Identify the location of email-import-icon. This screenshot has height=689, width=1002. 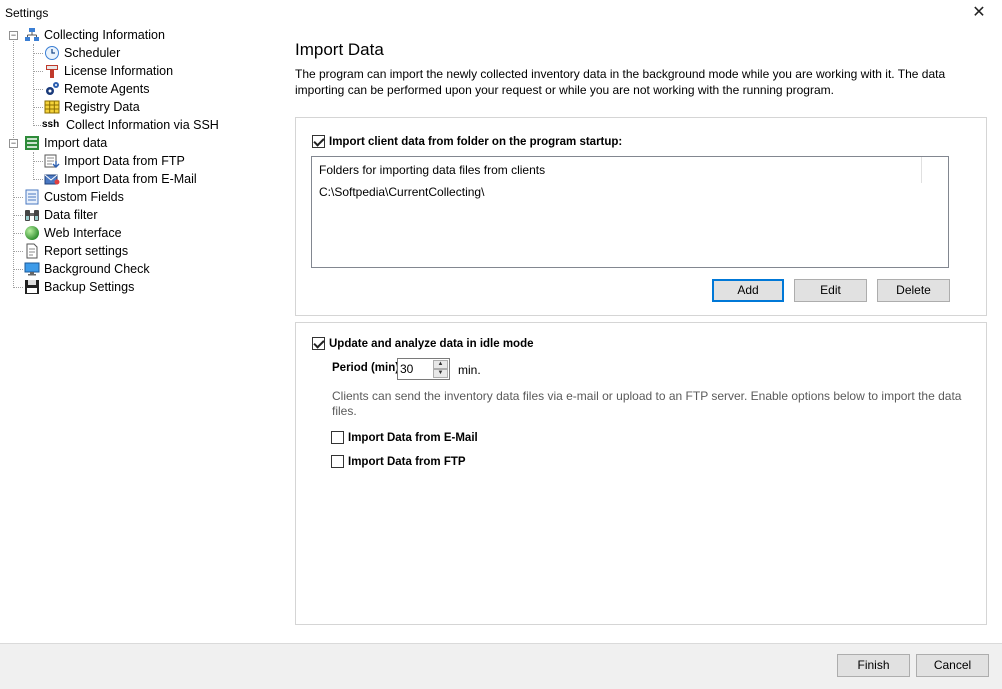
(52, 179).